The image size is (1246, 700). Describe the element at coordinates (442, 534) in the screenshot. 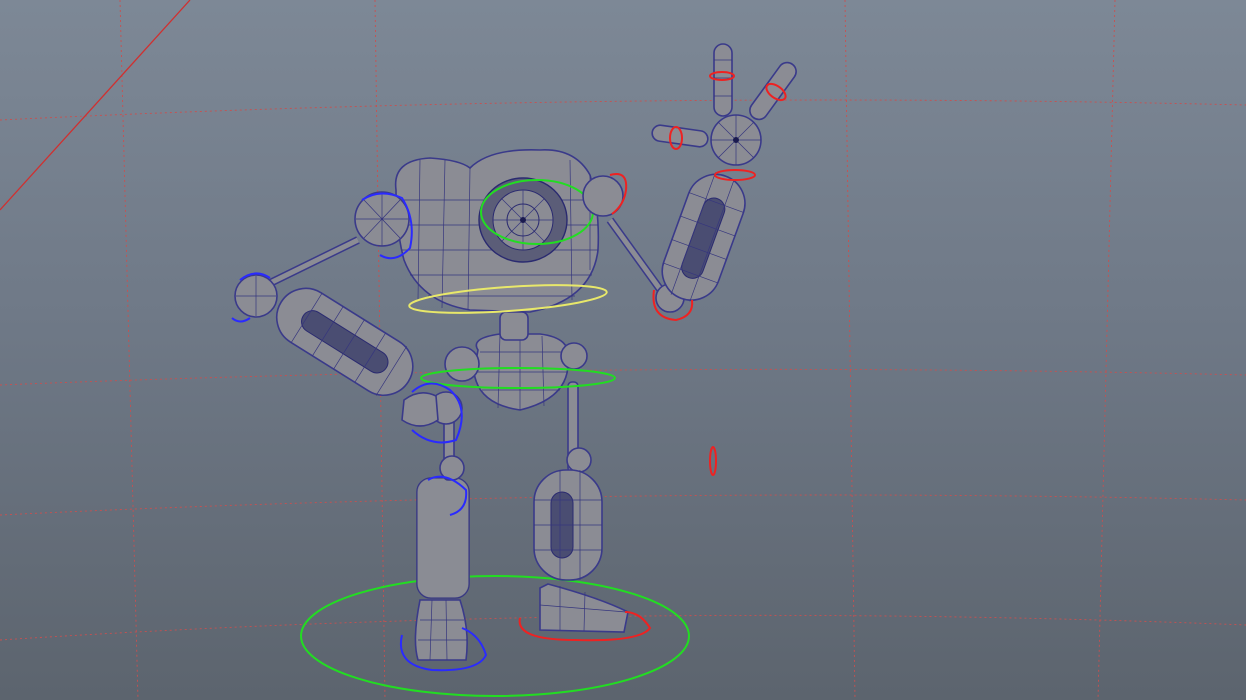

I see `left-leg` at that location.